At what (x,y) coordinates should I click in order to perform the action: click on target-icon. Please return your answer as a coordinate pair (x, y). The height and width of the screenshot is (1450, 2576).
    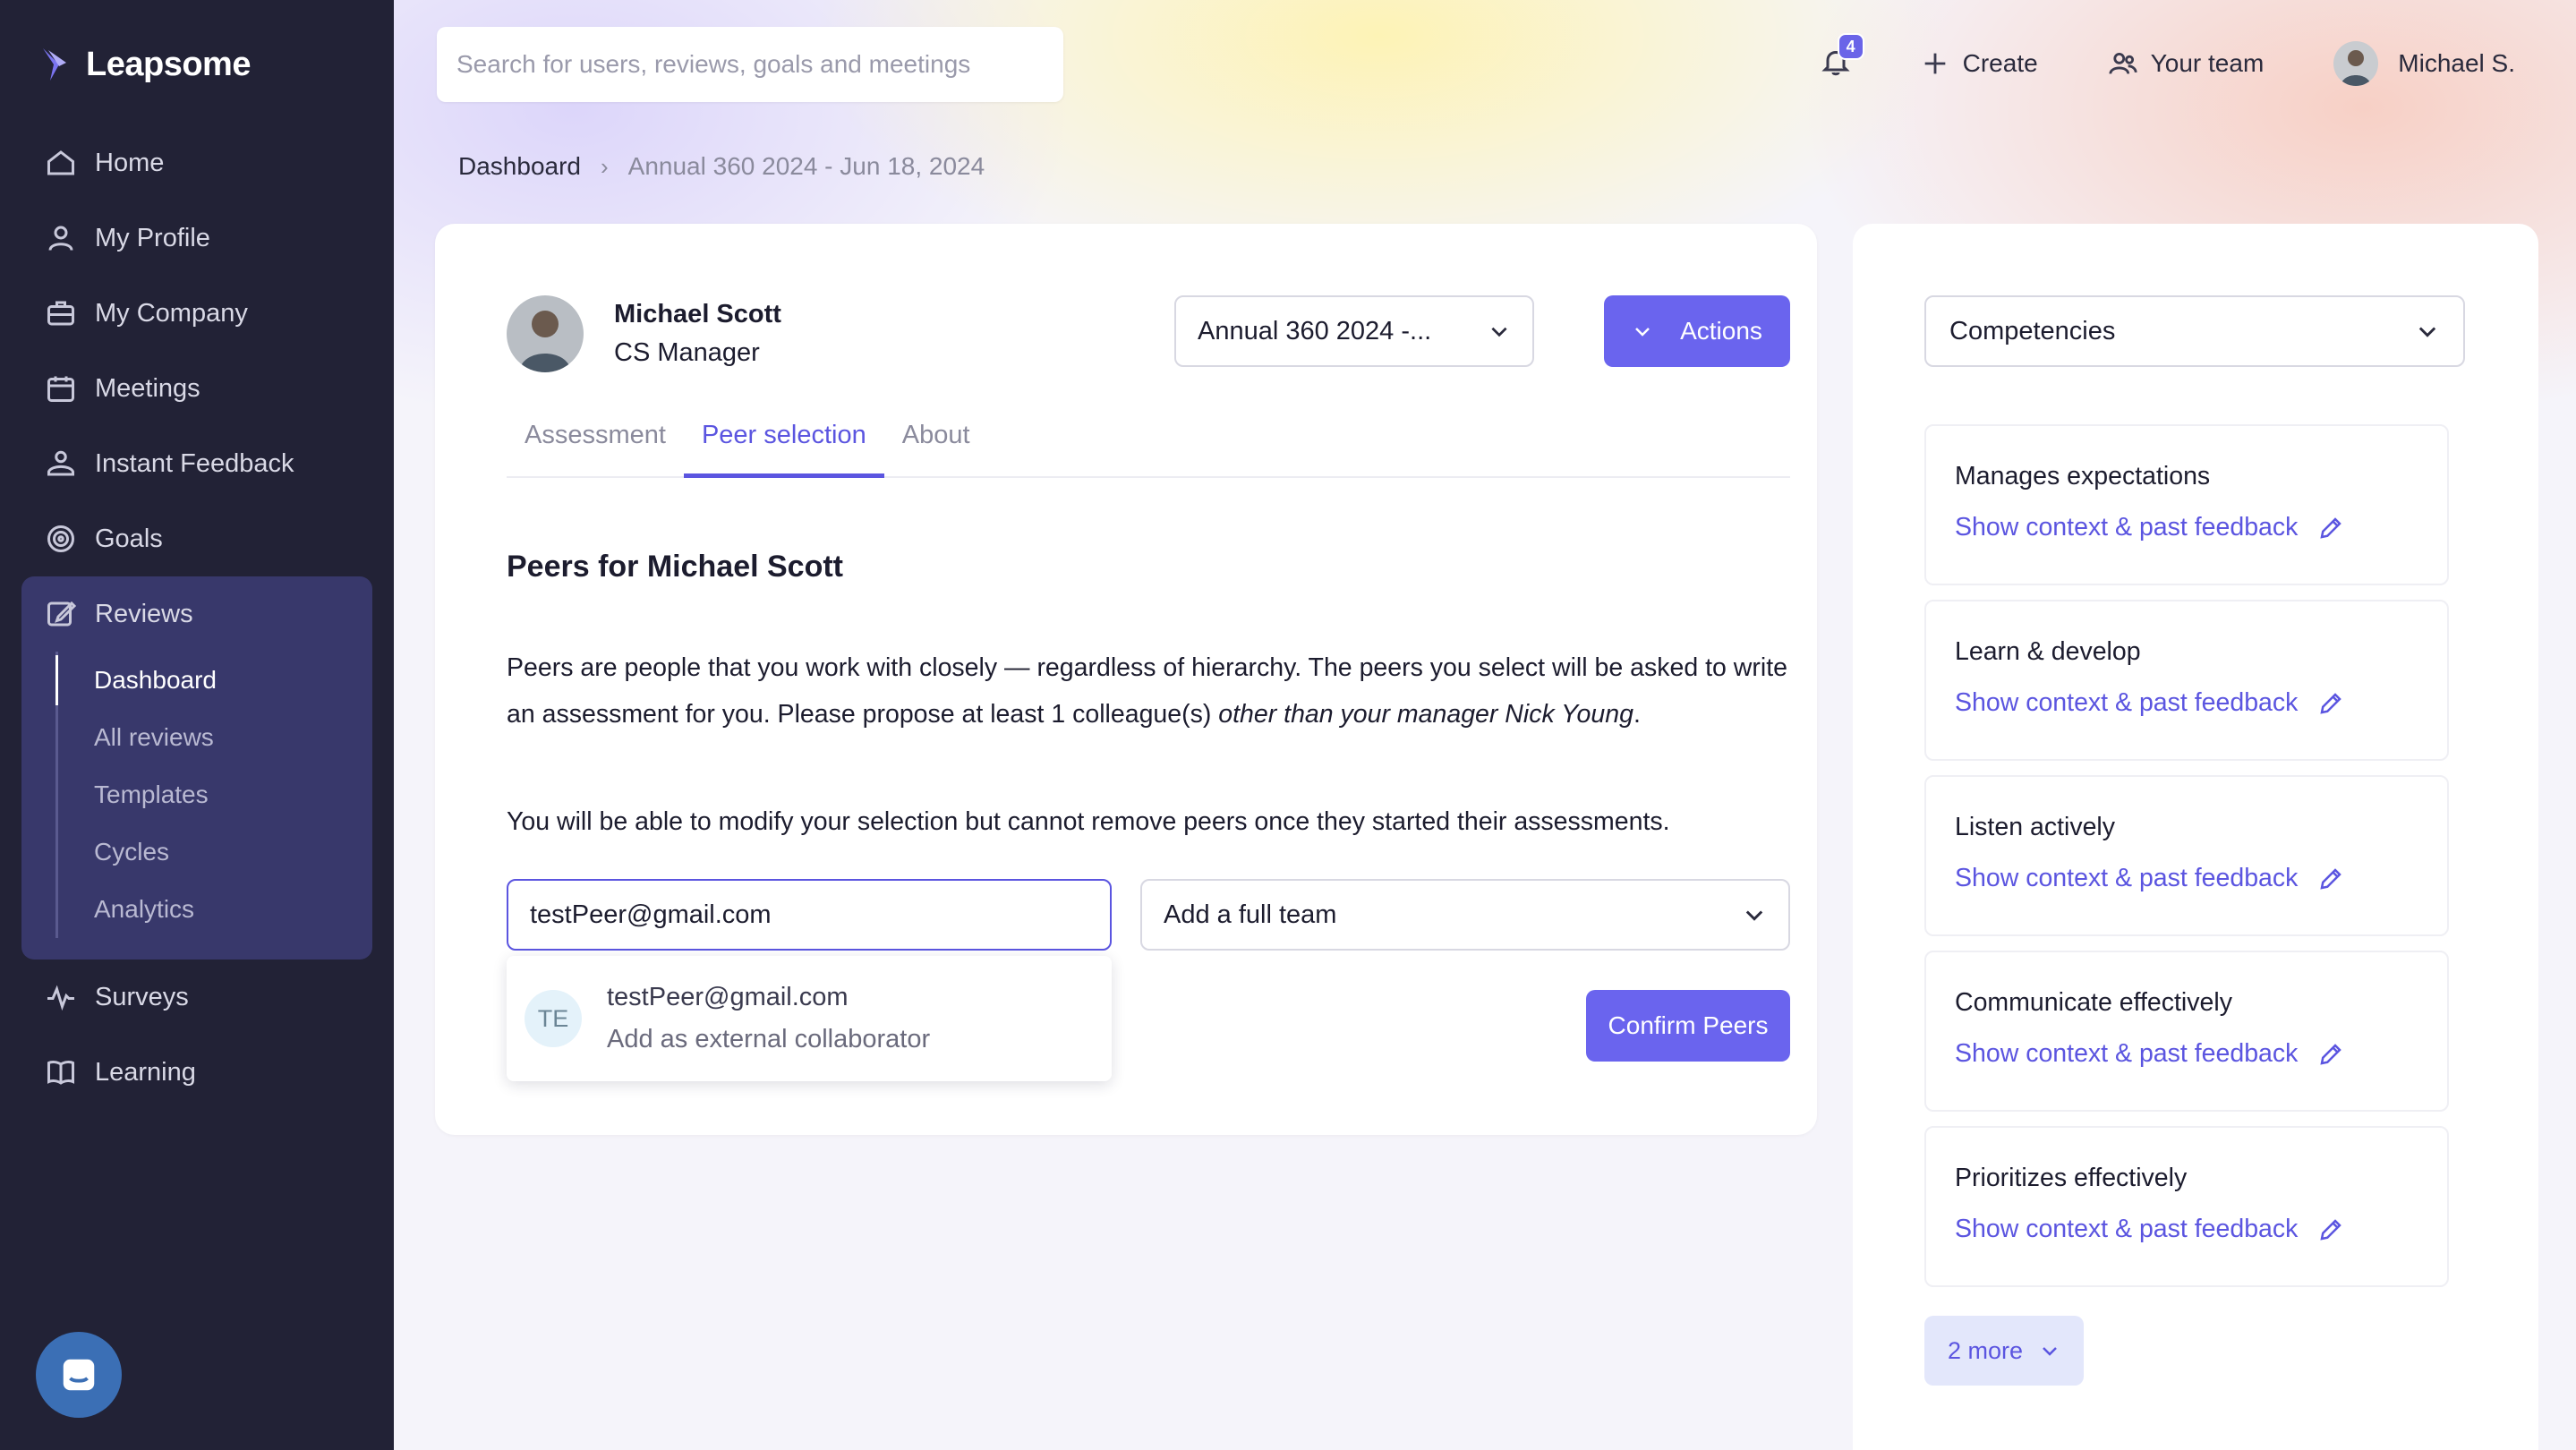
    Looking at the image, I should click on (60, 538).